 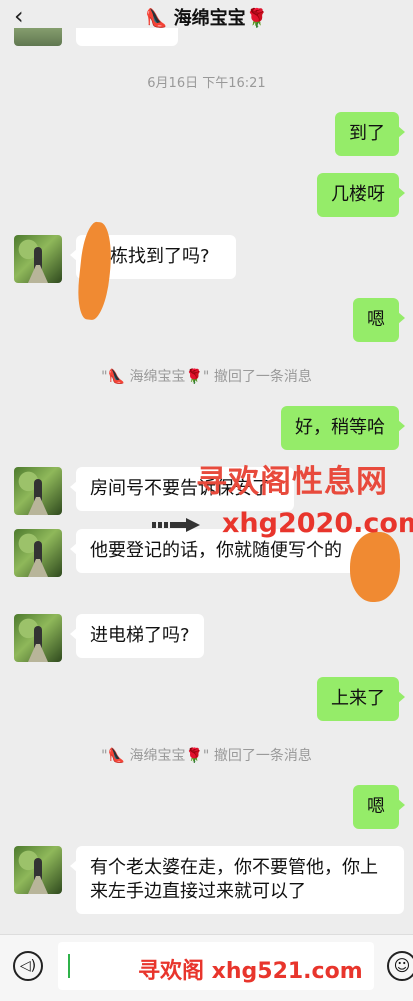 I want to click on message-bubble-partial, so click(x=127, y=37).